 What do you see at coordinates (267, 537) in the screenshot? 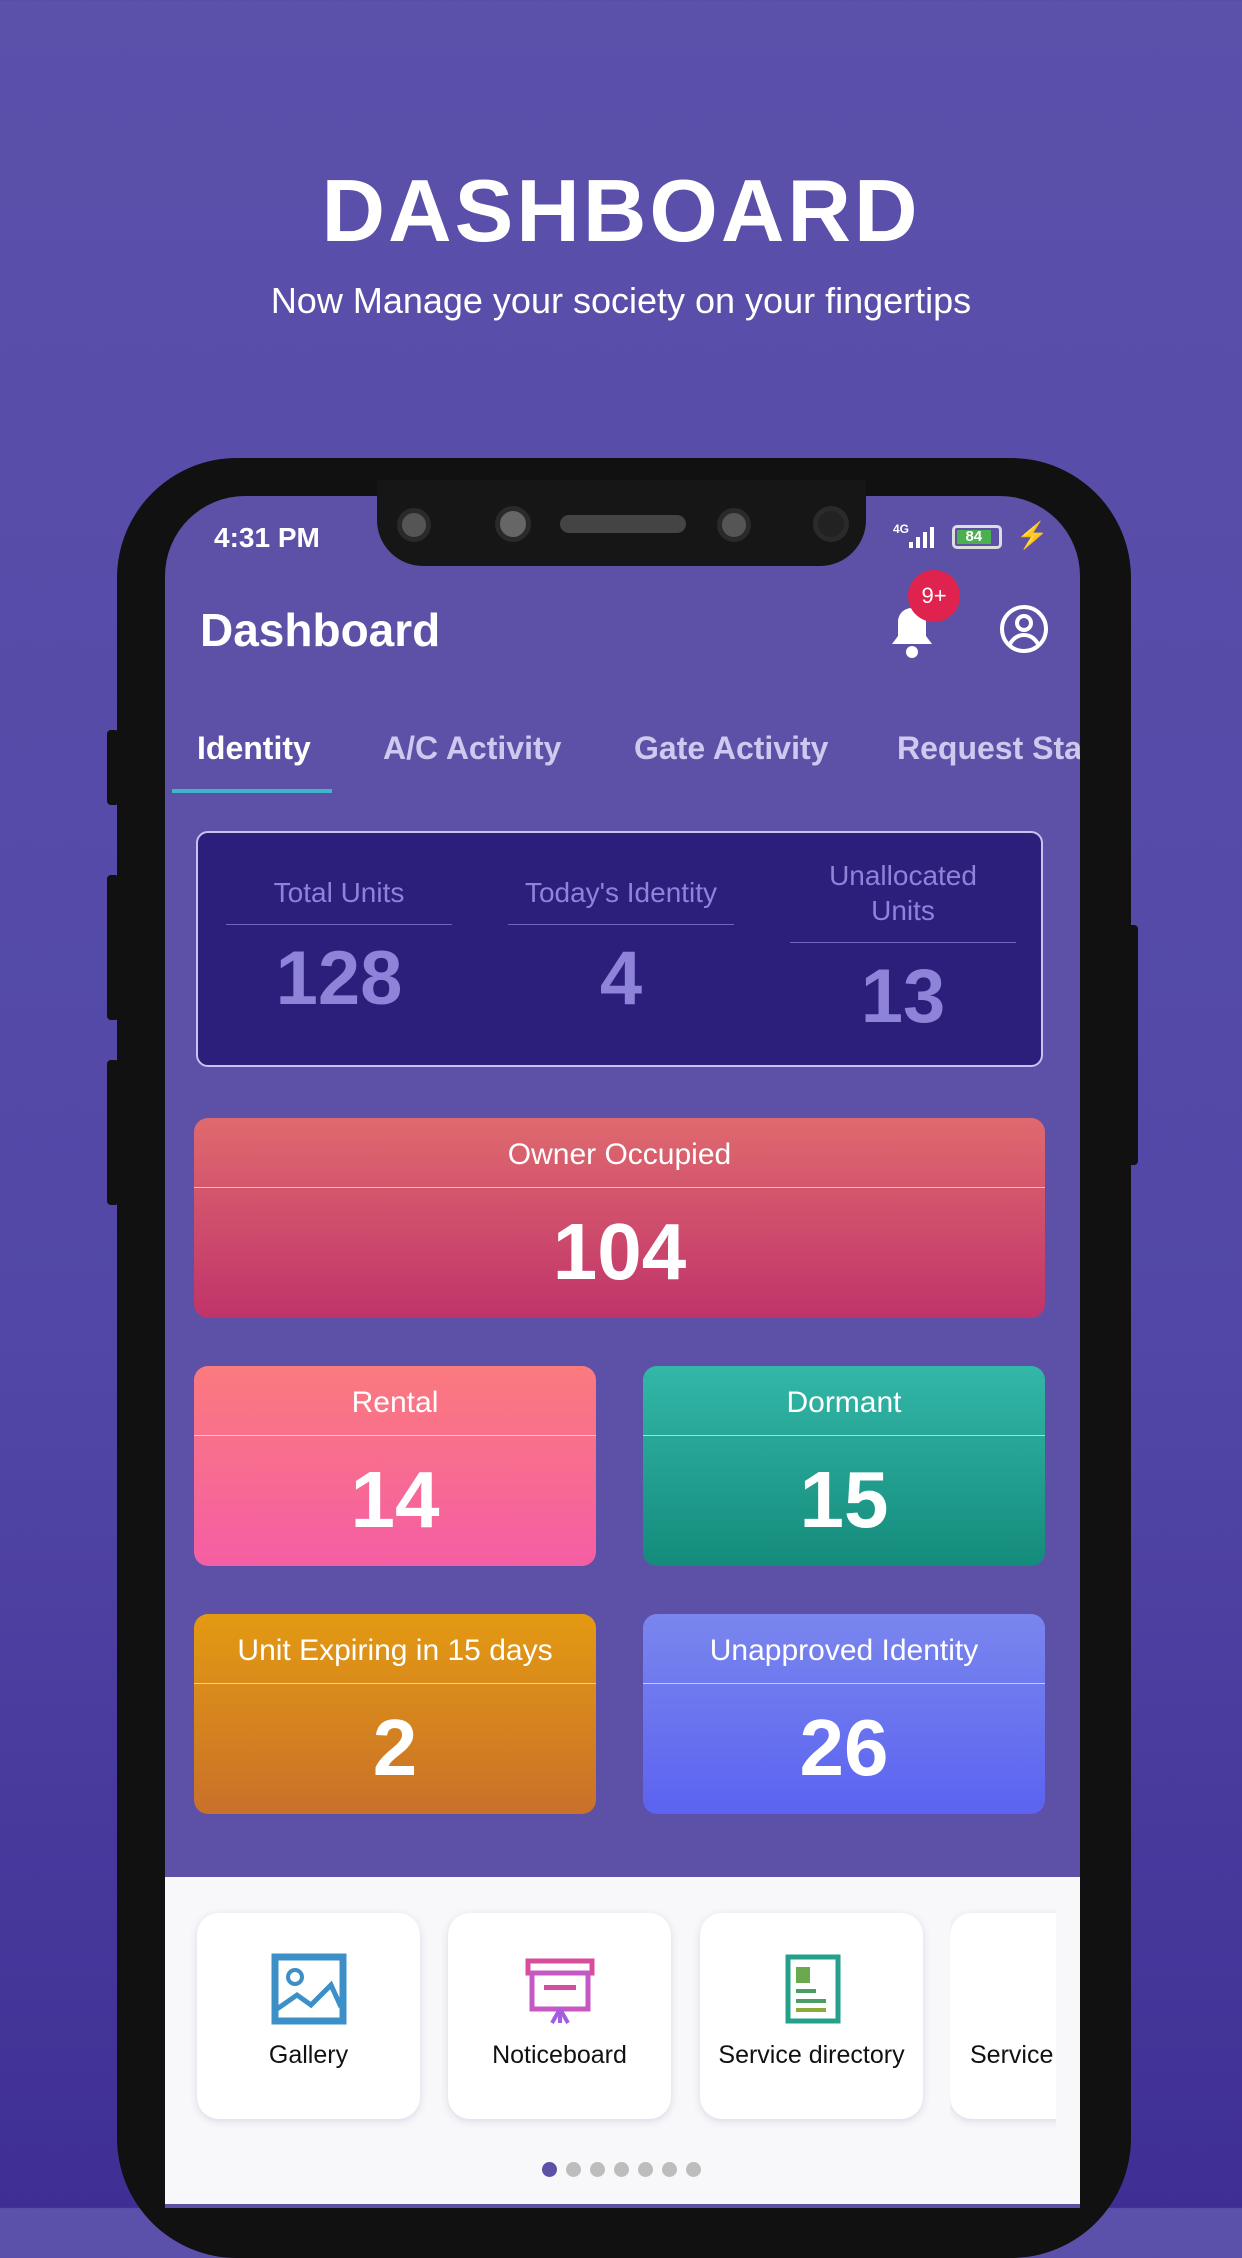
I see `status-time: 4:31 PM` at bounding box center [267, 537].